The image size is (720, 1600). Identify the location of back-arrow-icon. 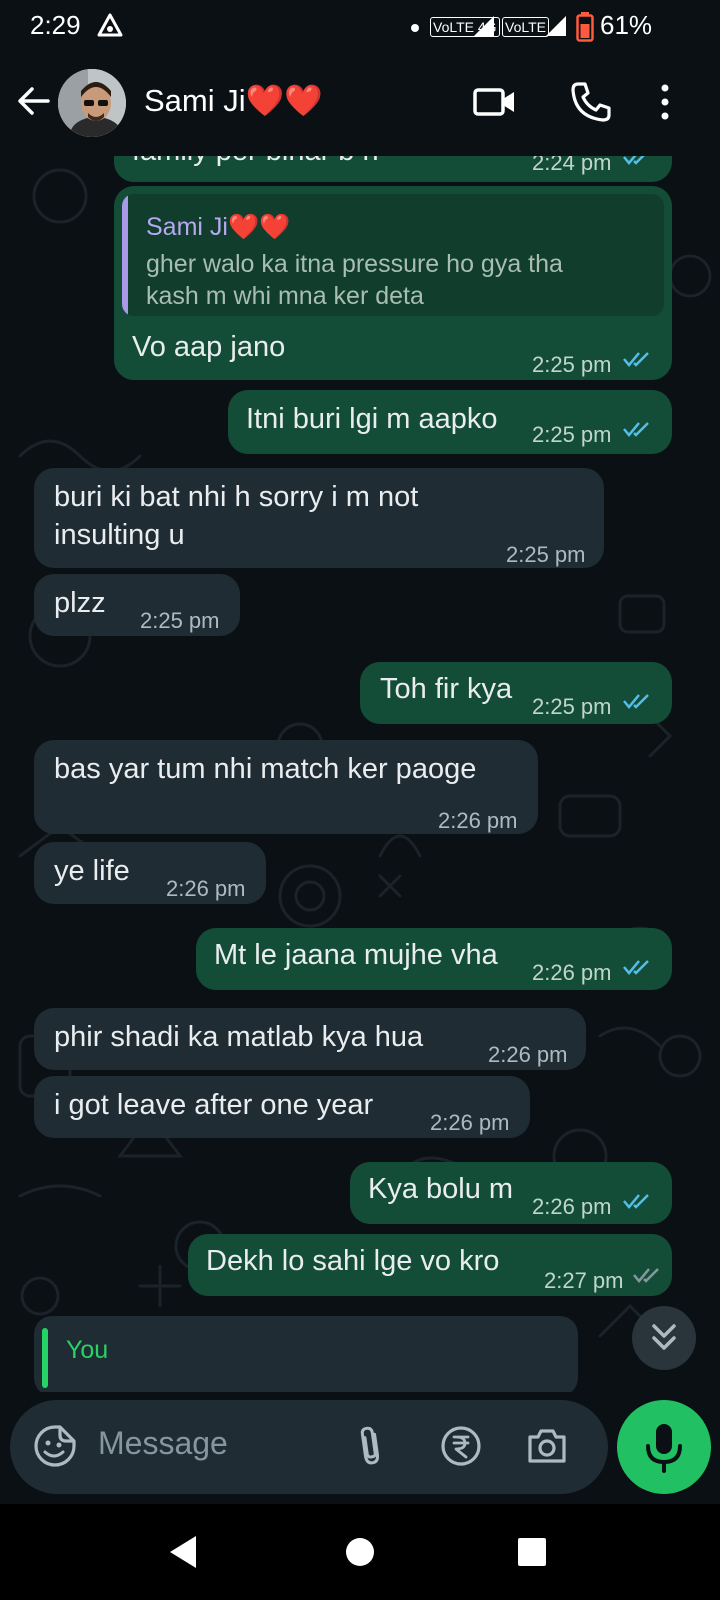
(34, 101).